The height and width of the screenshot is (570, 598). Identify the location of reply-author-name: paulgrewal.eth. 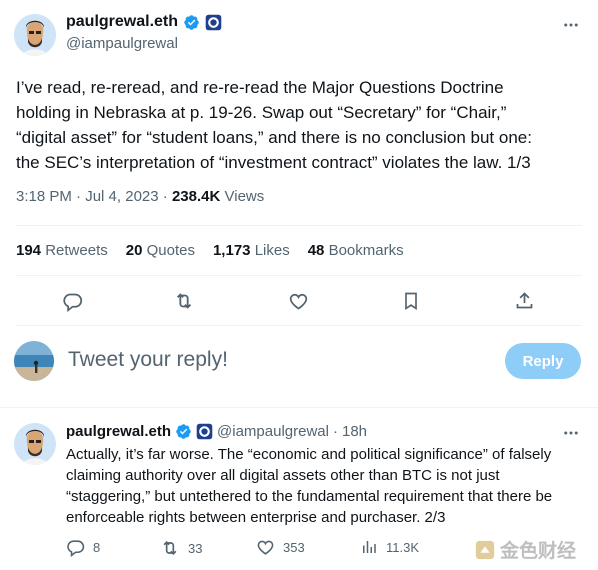
(118, 431).